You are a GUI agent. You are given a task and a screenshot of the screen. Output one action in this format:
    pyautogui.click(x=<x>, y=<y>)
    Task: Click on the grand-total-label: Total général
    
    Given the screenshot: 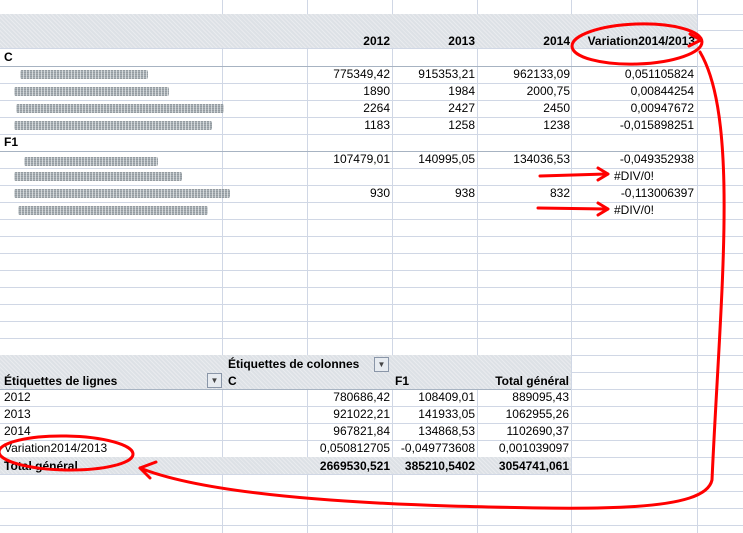 What is the action you would take?
    pyautogui.click(x=41, y=466)
    